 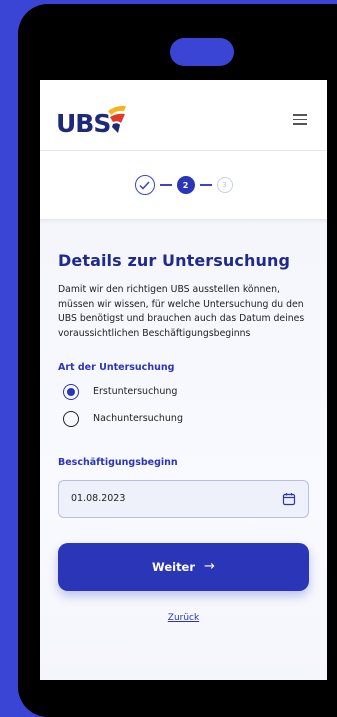 What do you see at coordinates (224, 185) in the screenshot?
I see `step-3-pending: 3` at bounding box center [224, 185].